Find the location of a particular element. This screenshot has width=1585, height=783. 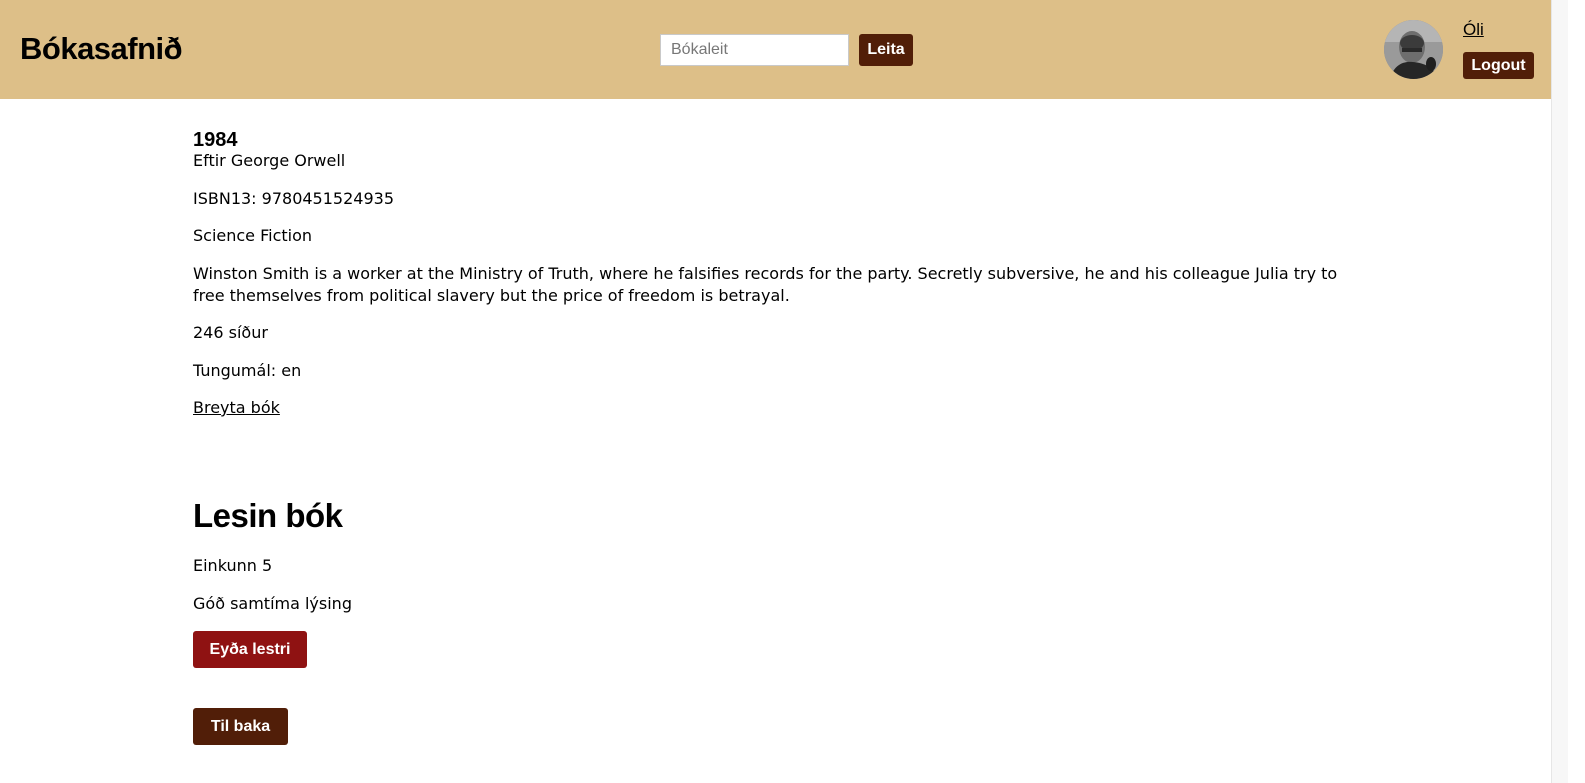

review-text: Góð samtíma lýsing is located at coordinates (272, 603).